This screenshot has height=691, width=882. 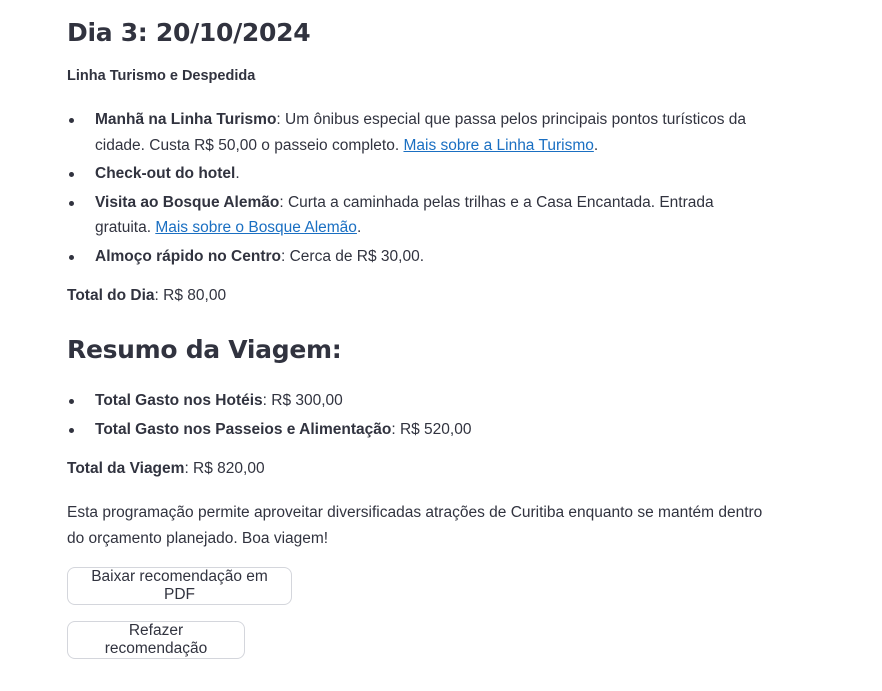 I want to click on redo-recommendation-button: Refazer recomendação, so click(x=156, y=640).